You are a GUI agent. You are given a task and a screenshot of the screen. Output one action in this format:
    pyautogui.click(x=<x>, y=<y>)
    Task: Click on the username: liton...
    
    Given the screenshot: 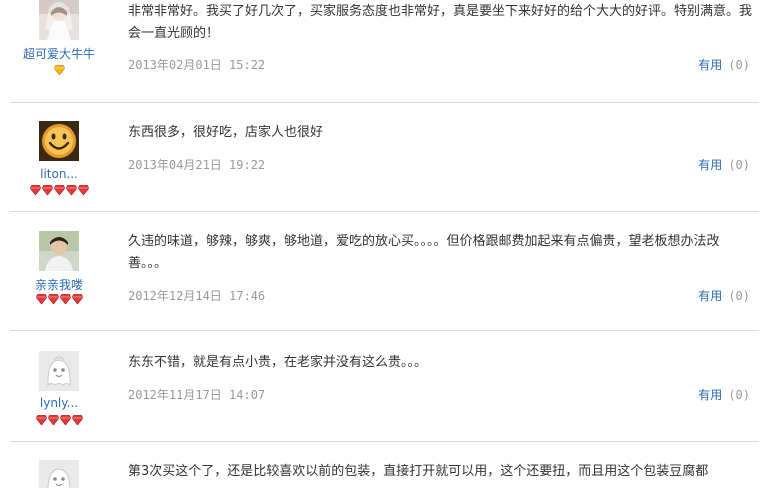 What is the action you would take?
    pyautogui.click(x=59, y=174)
    